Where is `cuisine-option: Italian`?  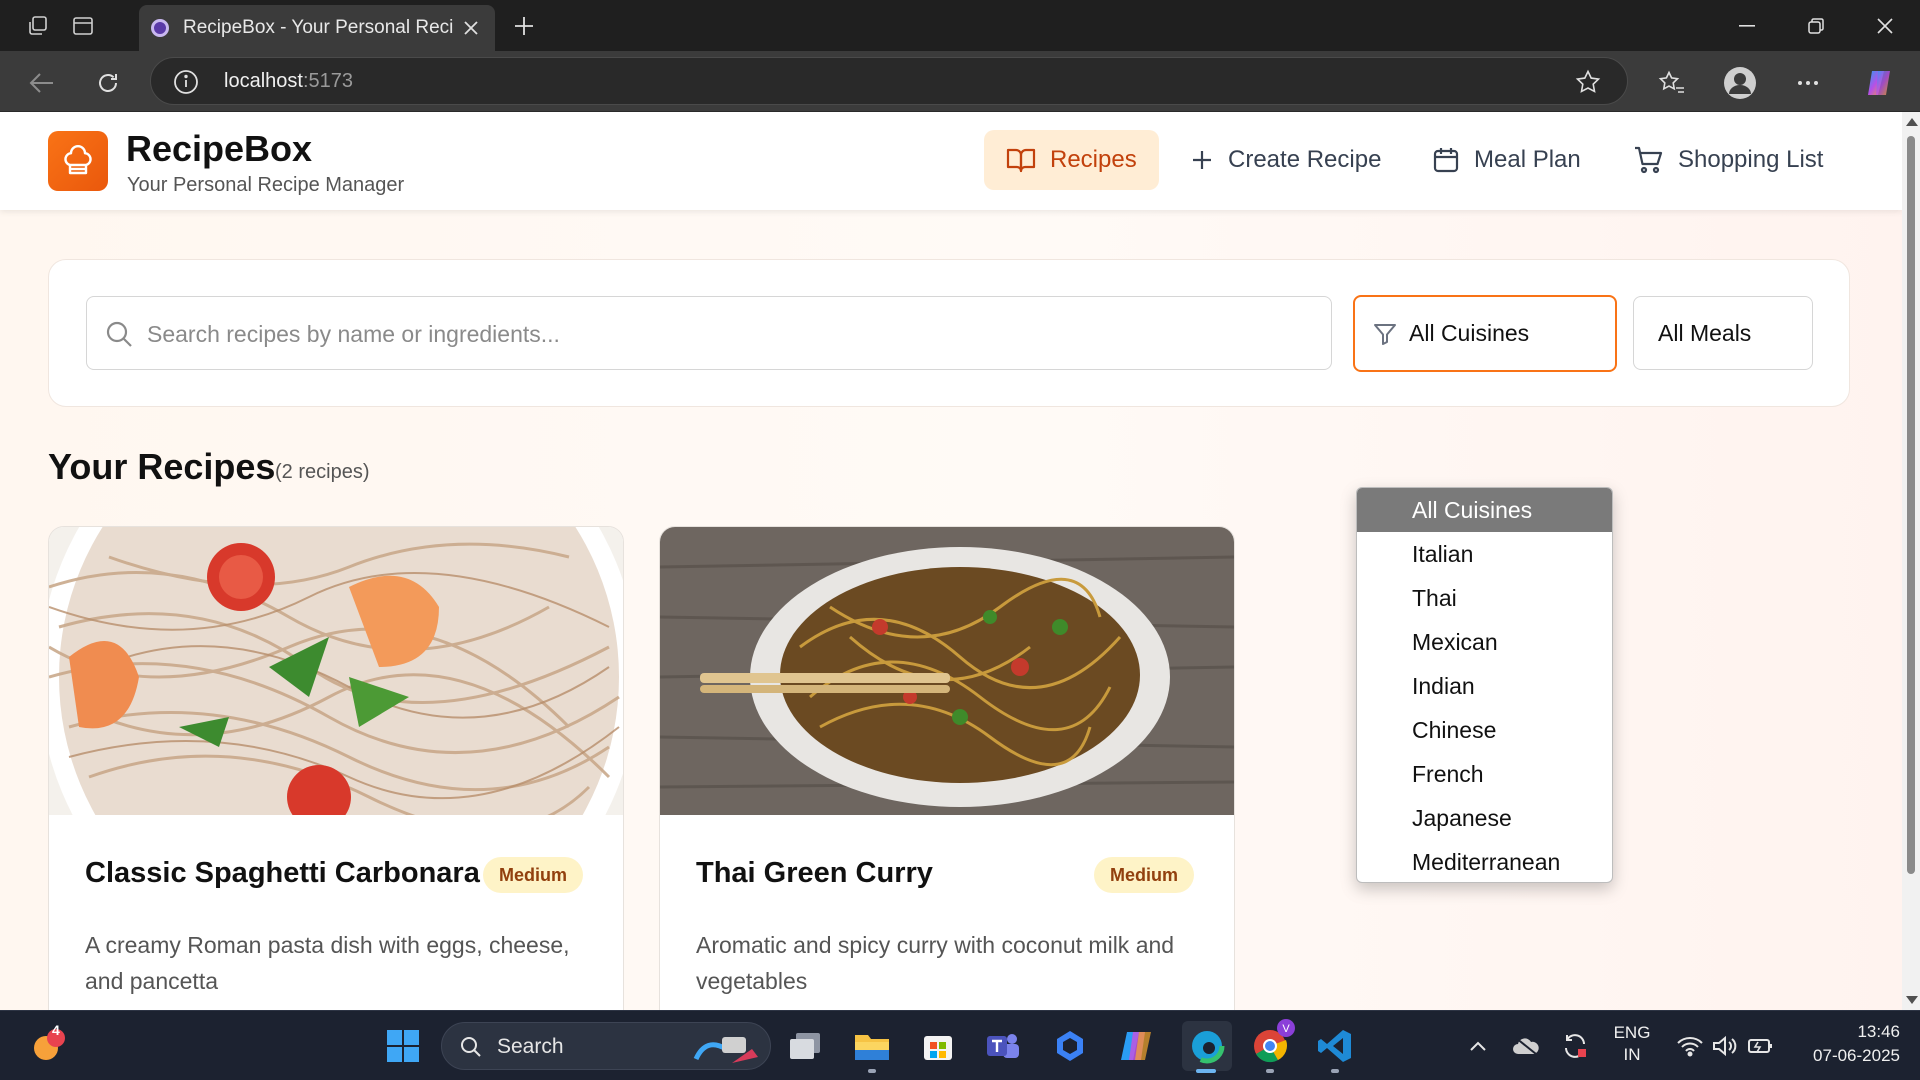
cuisine-option: Italian is located at coordinates (1484, 554).